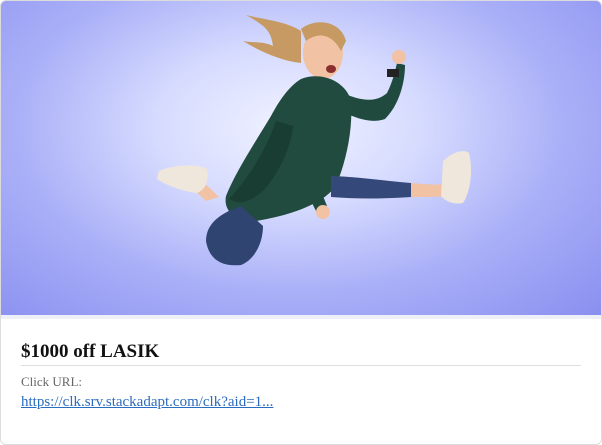  Describe the element at coordinates (301, 317) in the screenshot. I see `image-bottom-strip` at that location.